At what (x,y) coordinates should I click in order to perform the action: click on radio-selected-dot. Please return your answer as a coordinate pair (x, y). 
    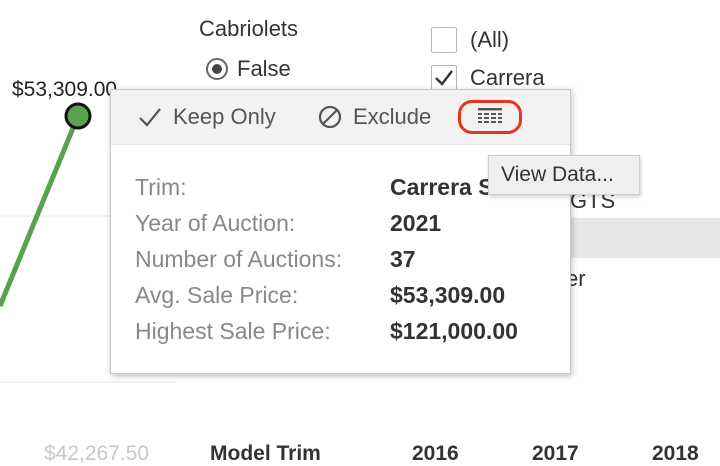
    Looking at the image, I should click on (217, 69).